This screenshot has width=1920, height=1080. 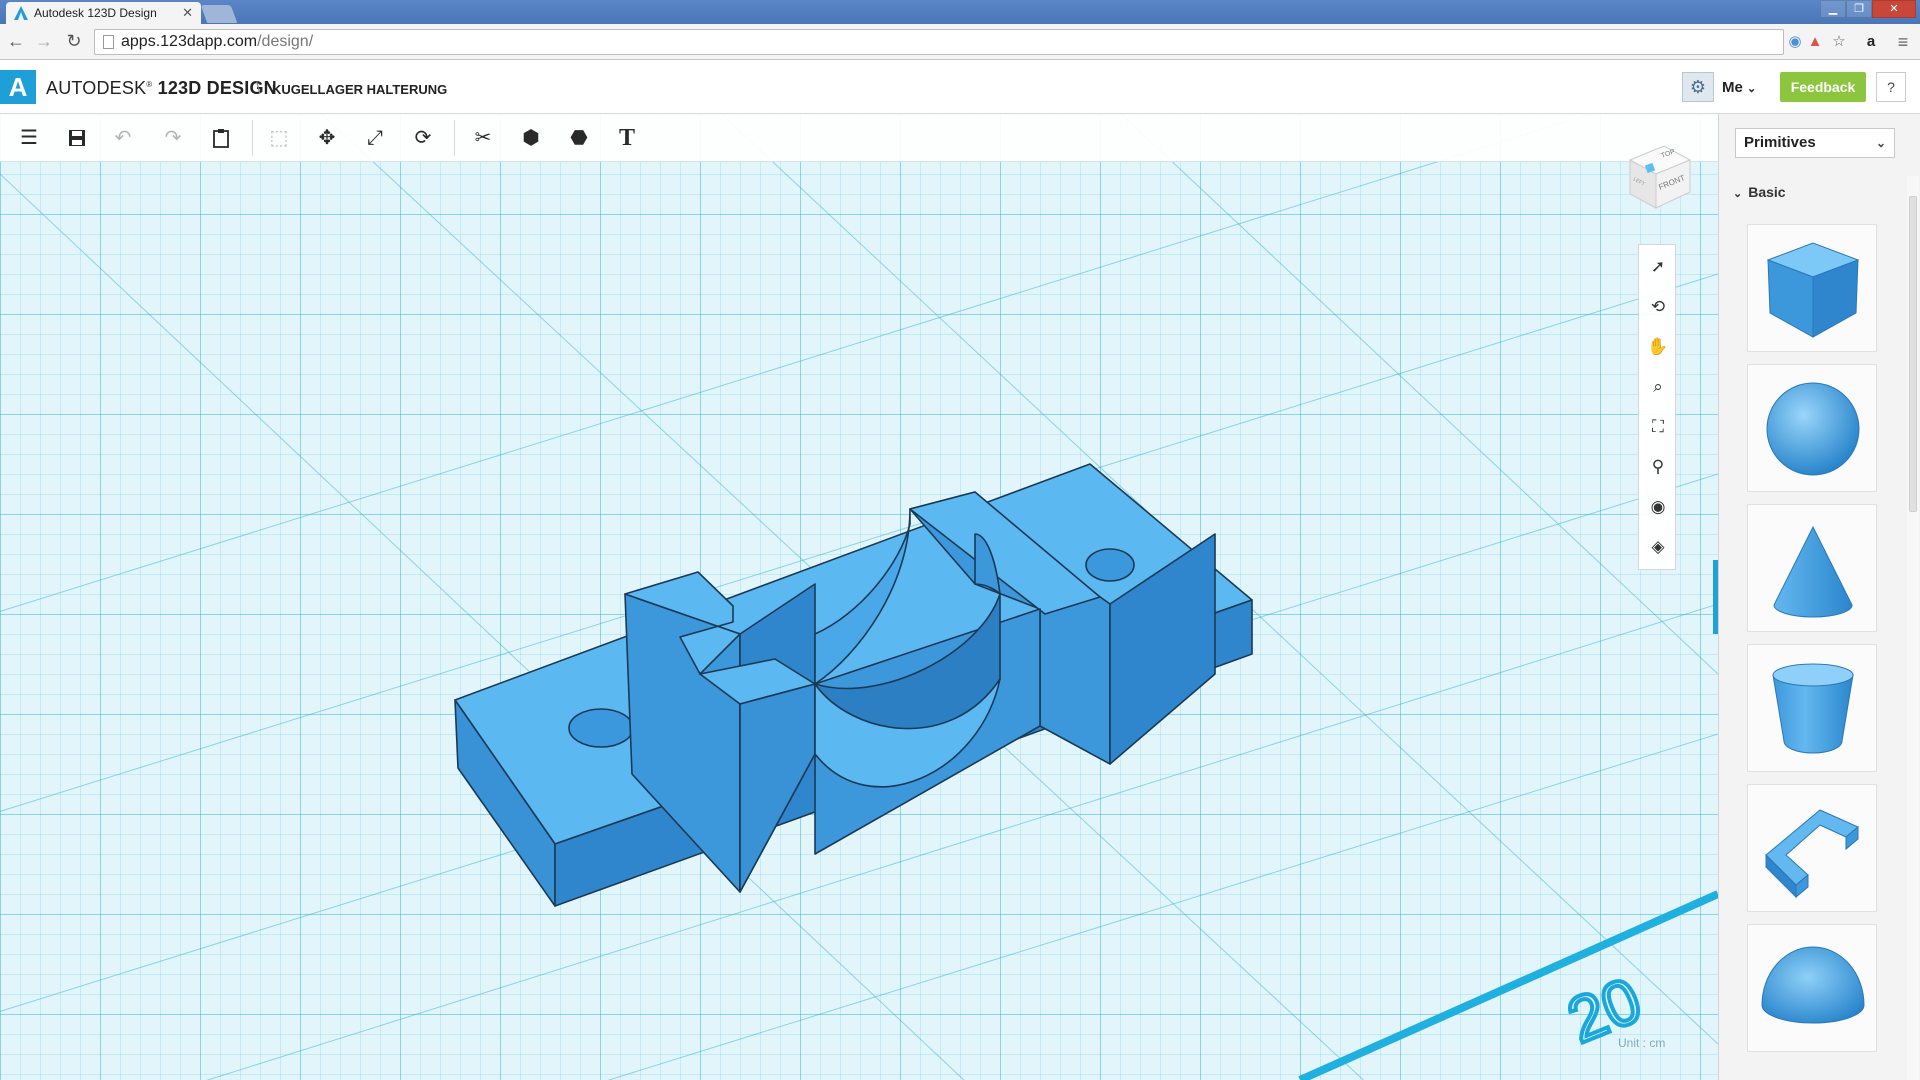 I want to click on polygon-bracket-icon, so click(x=1812, y=854).